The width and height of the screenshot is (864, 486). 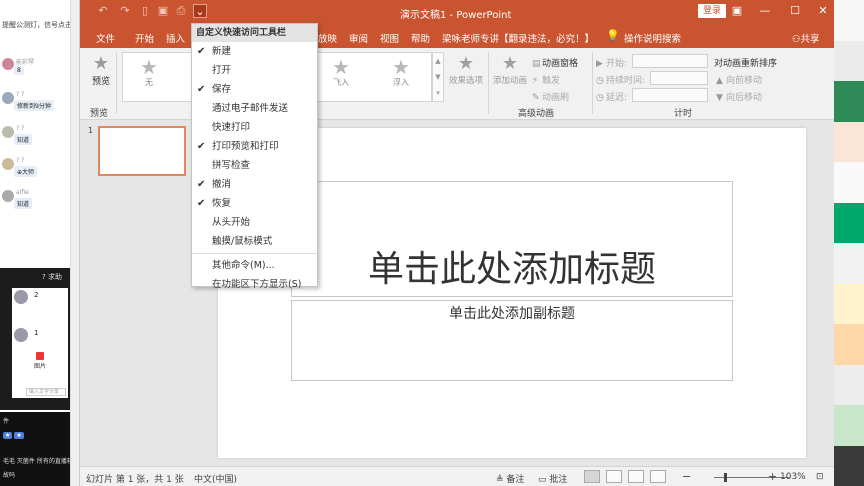 What do you see at coordinates (254, 222) in the screenshot?
I see `menu-item: 从头开始` at bounding box center [254, 222].